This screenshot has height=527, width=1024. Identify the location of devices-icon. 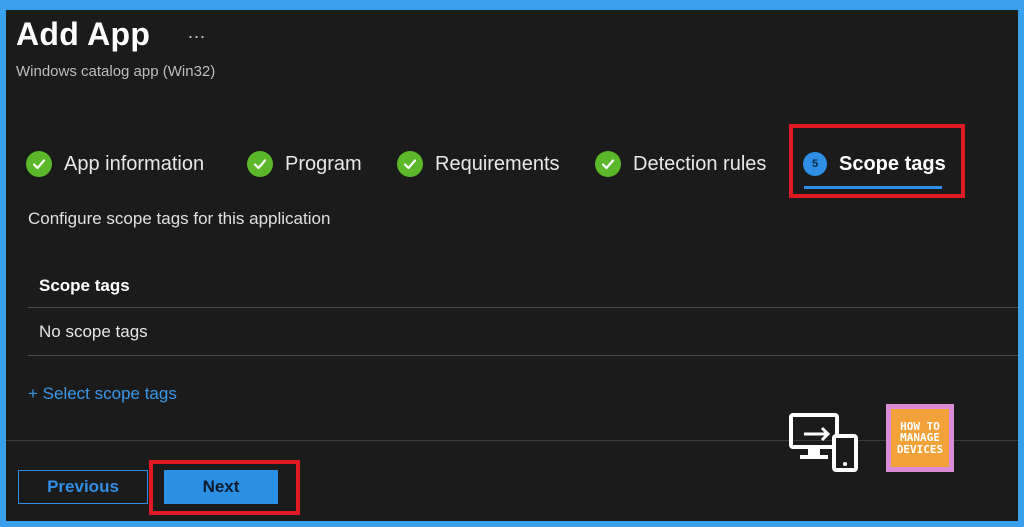
(824, 442).